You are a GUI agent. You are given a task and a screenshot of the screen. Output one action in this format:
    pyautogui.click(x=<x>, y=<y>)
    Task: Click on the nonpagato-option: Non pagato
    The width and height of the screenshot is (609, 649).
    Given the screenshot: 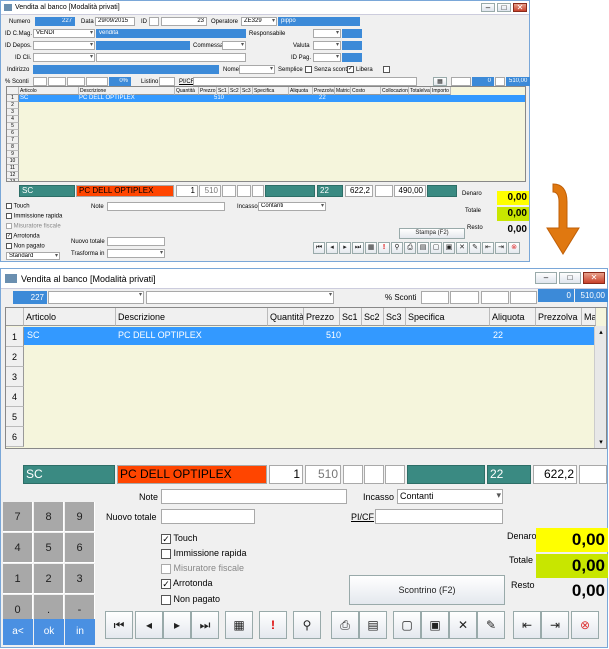 What is the action you would take?
    pyautogui.click(x=190, y=599)
    